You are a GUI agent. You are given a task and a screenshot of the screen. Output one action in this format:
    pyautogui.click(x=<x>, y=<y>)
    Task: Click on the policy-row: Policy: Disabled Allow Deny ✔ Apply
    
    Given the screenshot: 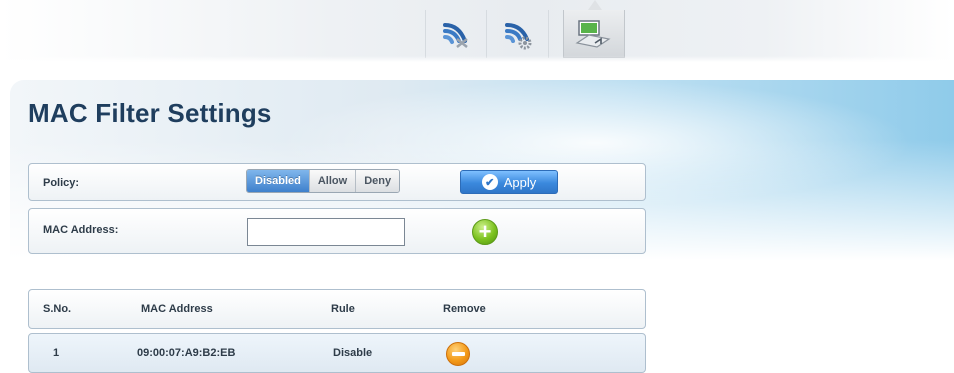 What is the action you would take?
    pyautogui.click(x=337, y=182)
    